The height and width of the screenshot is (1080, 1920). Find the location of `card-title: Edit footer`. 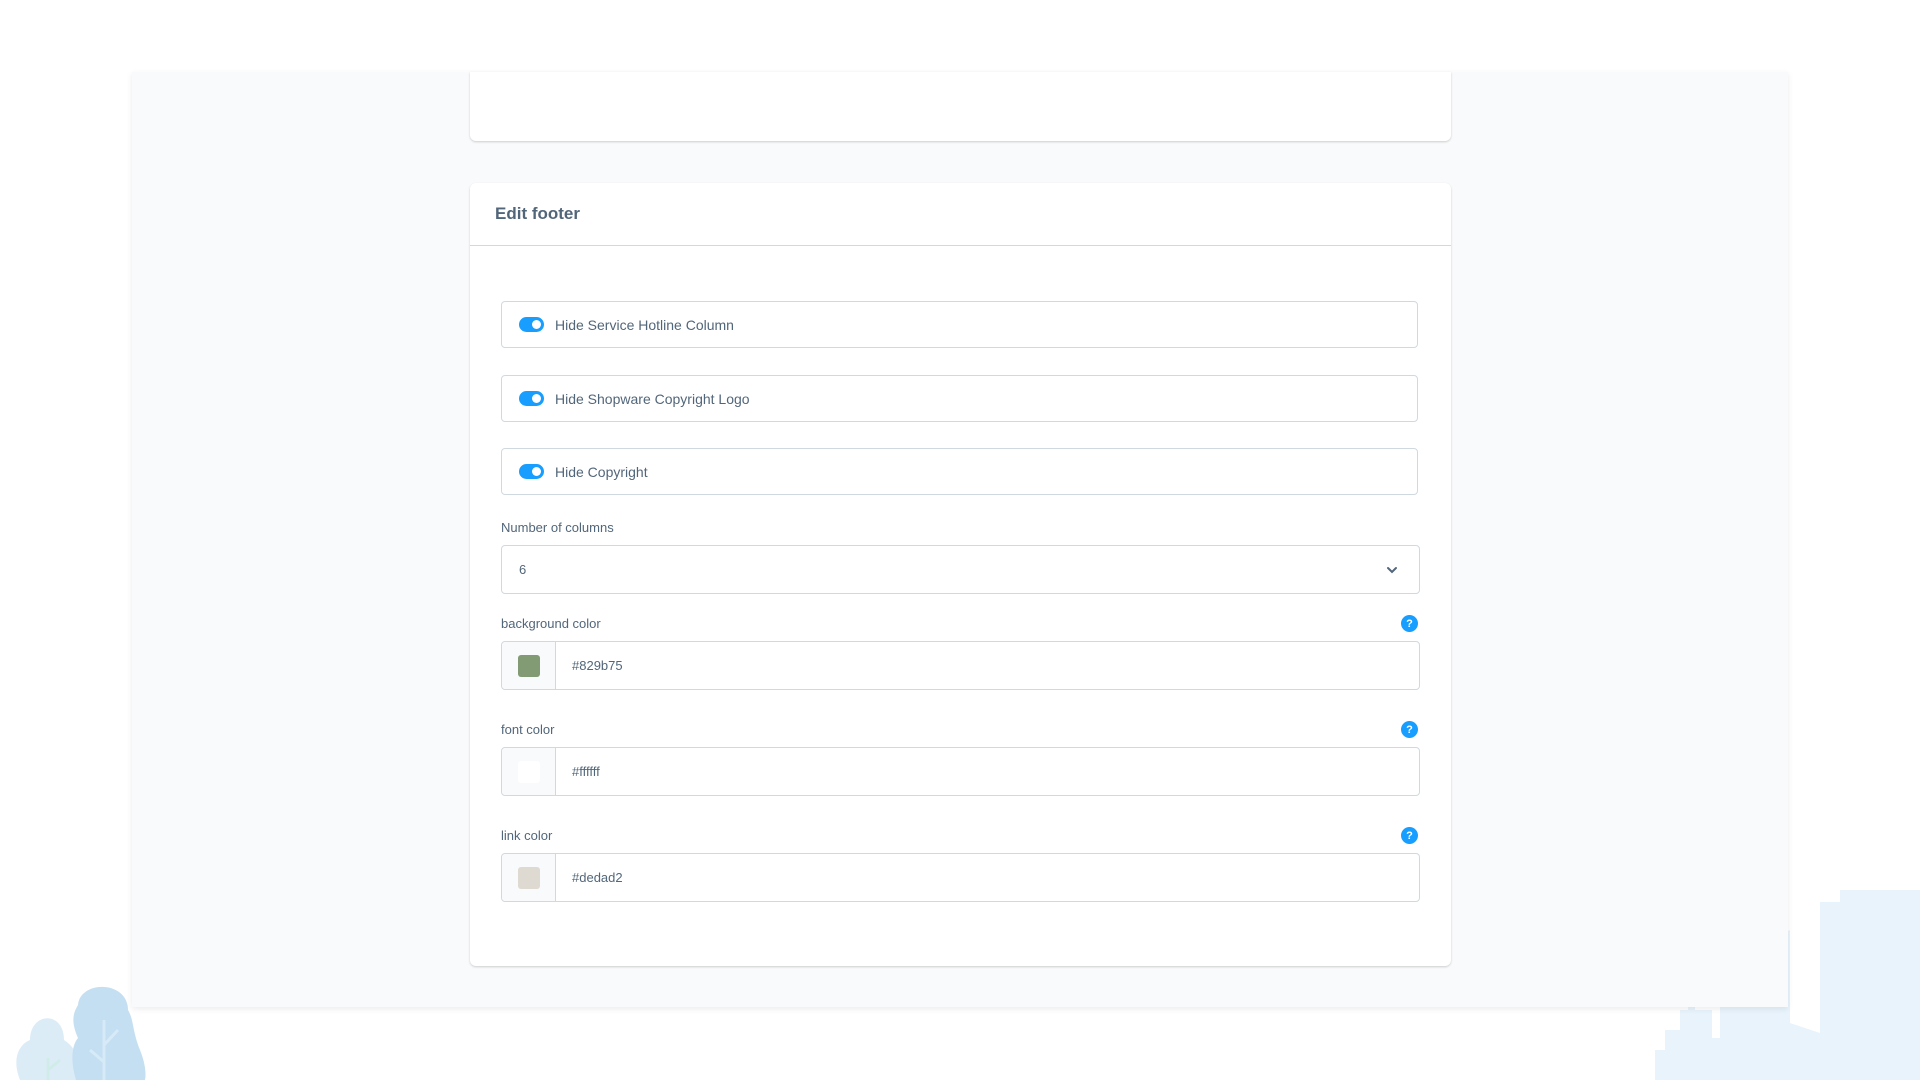

card-title: Edit footer is located at coordinates (537, 213).